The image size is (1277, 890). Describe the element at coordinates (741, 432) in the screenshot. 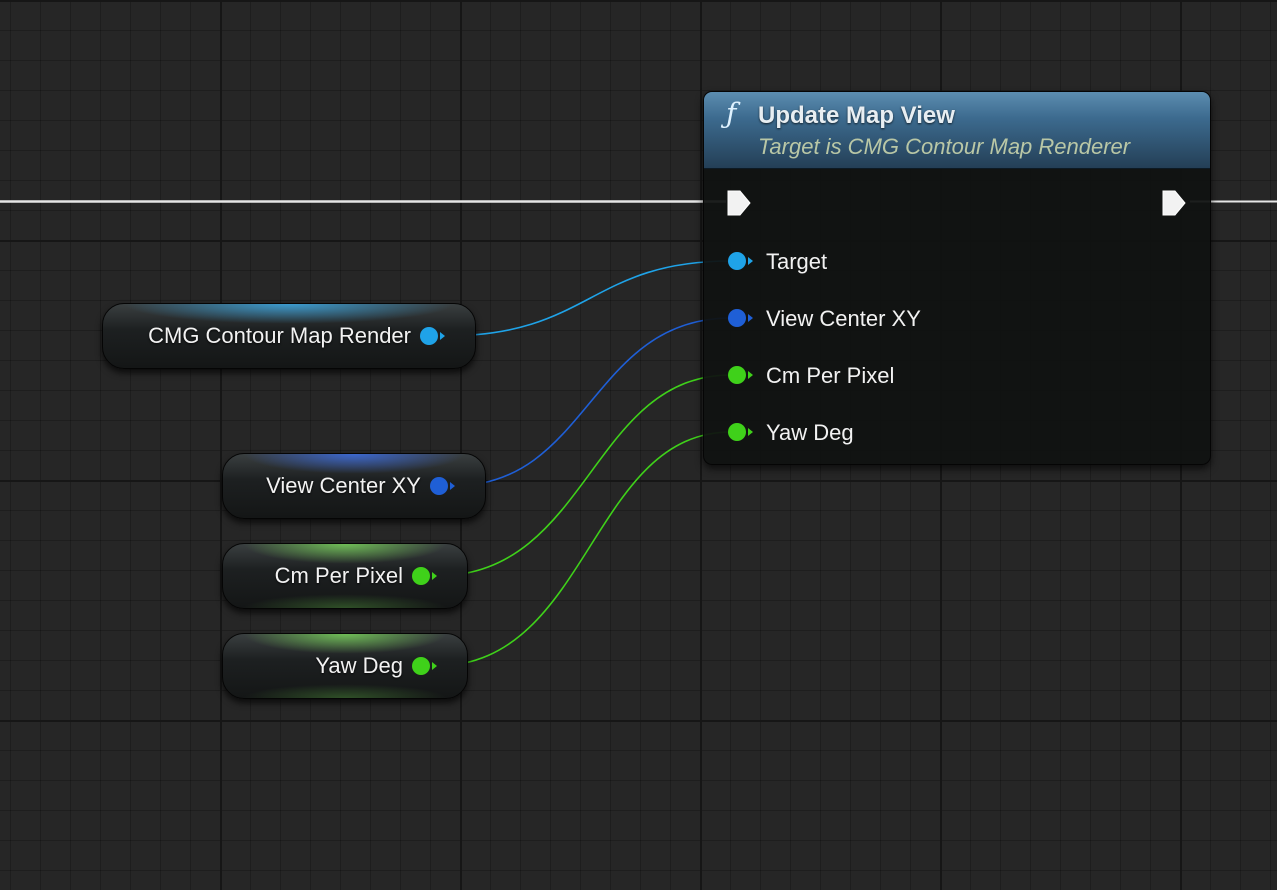

I see `yaw-deg-pin-icon` at that location.